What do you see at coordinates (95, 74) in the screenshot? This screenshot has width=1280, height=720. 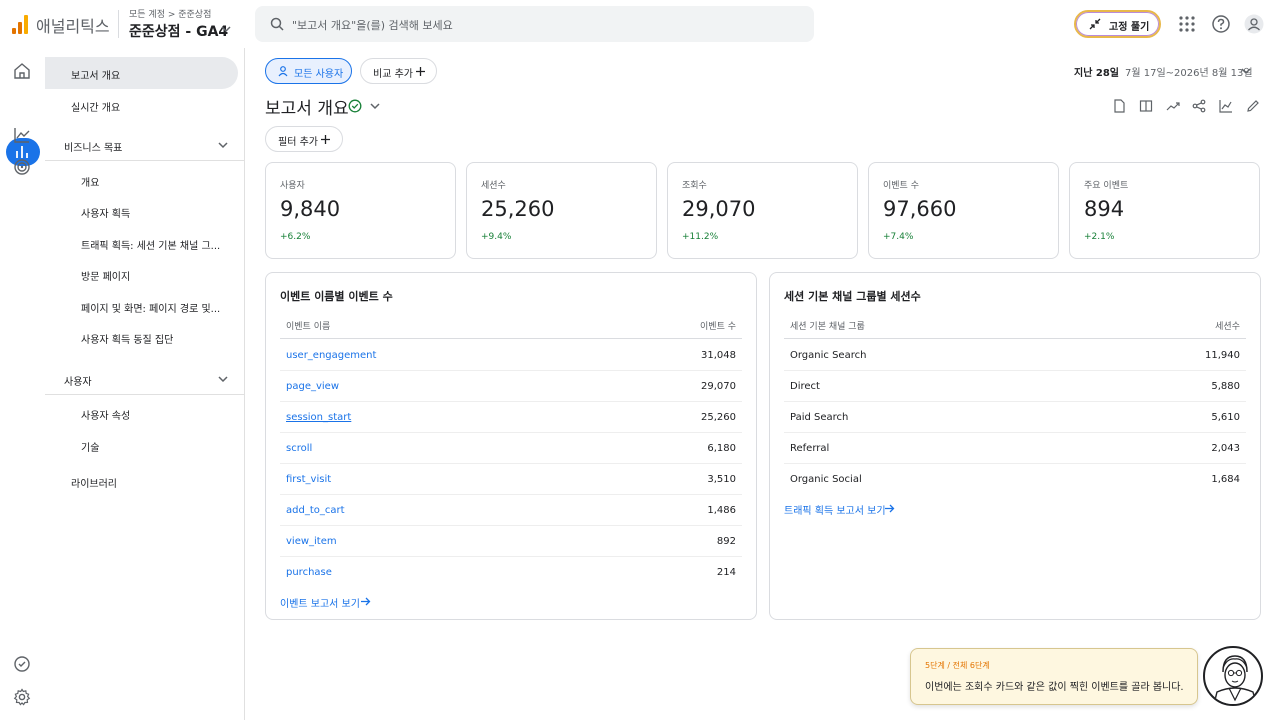 I see `nav-item-report-overview: 보고서 개요` at bounding box center [95, 74].